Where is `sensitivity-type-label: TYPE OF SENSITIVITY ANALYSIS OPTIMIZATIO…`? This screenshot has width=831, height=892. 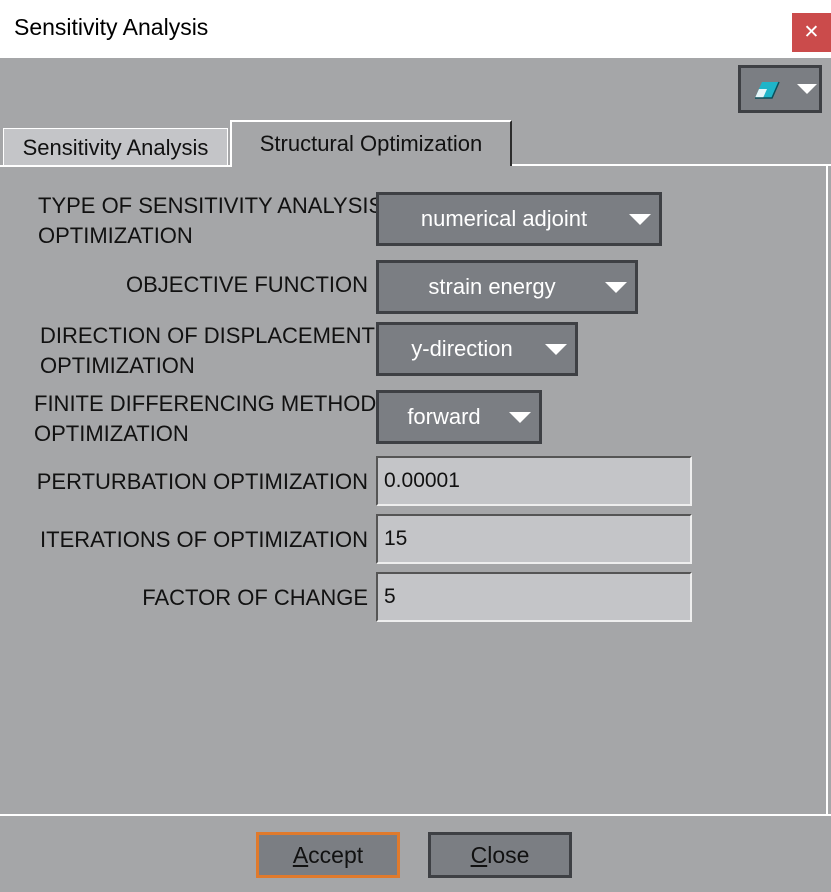
sensitivity-type-label: TYPE OF SENSITIVITY ANALYSIS OPTIMIZATIO… is located at coordinates (211, 220).